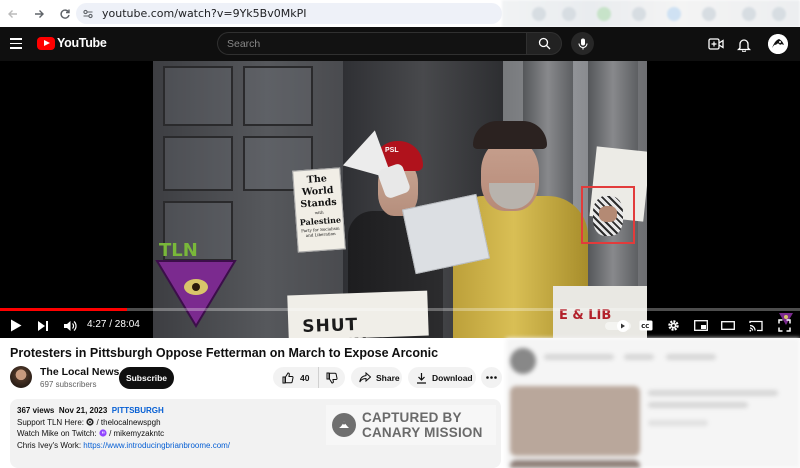 The height and width of the screenshot is (468, 800). I want to click on autoplay-toggle, so click(619, 325).